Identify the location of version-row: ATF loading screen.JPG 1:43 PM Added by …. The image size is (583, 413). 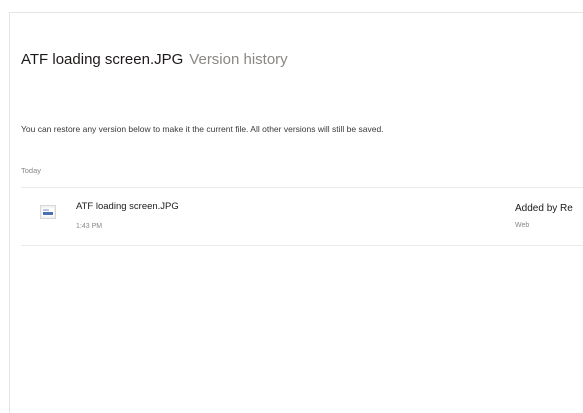
(302, 216).